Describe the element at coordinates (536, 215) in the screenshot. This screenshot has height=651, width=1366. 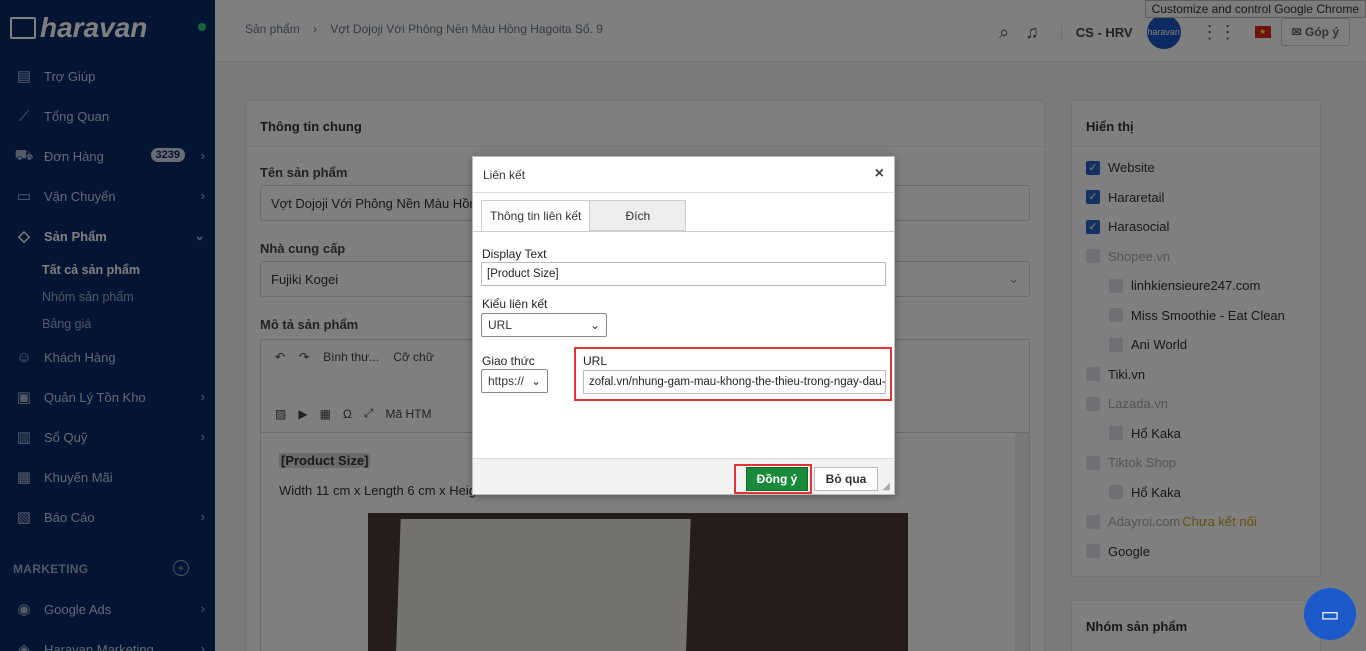
I see `tab-link-info: Thông tin liên kết` at that location.